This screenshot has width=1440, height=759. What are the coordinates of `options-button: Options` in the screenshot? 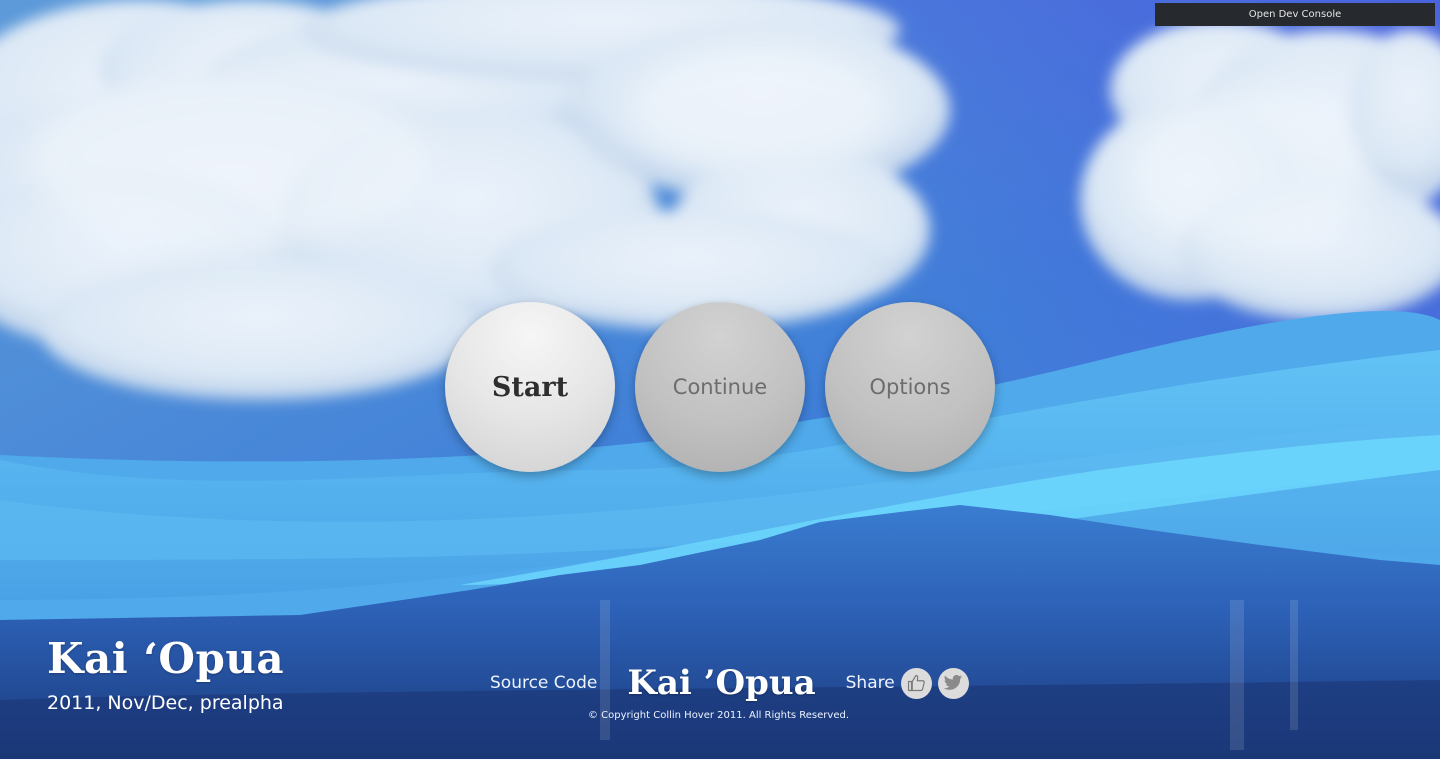 It's located at (910, 387).